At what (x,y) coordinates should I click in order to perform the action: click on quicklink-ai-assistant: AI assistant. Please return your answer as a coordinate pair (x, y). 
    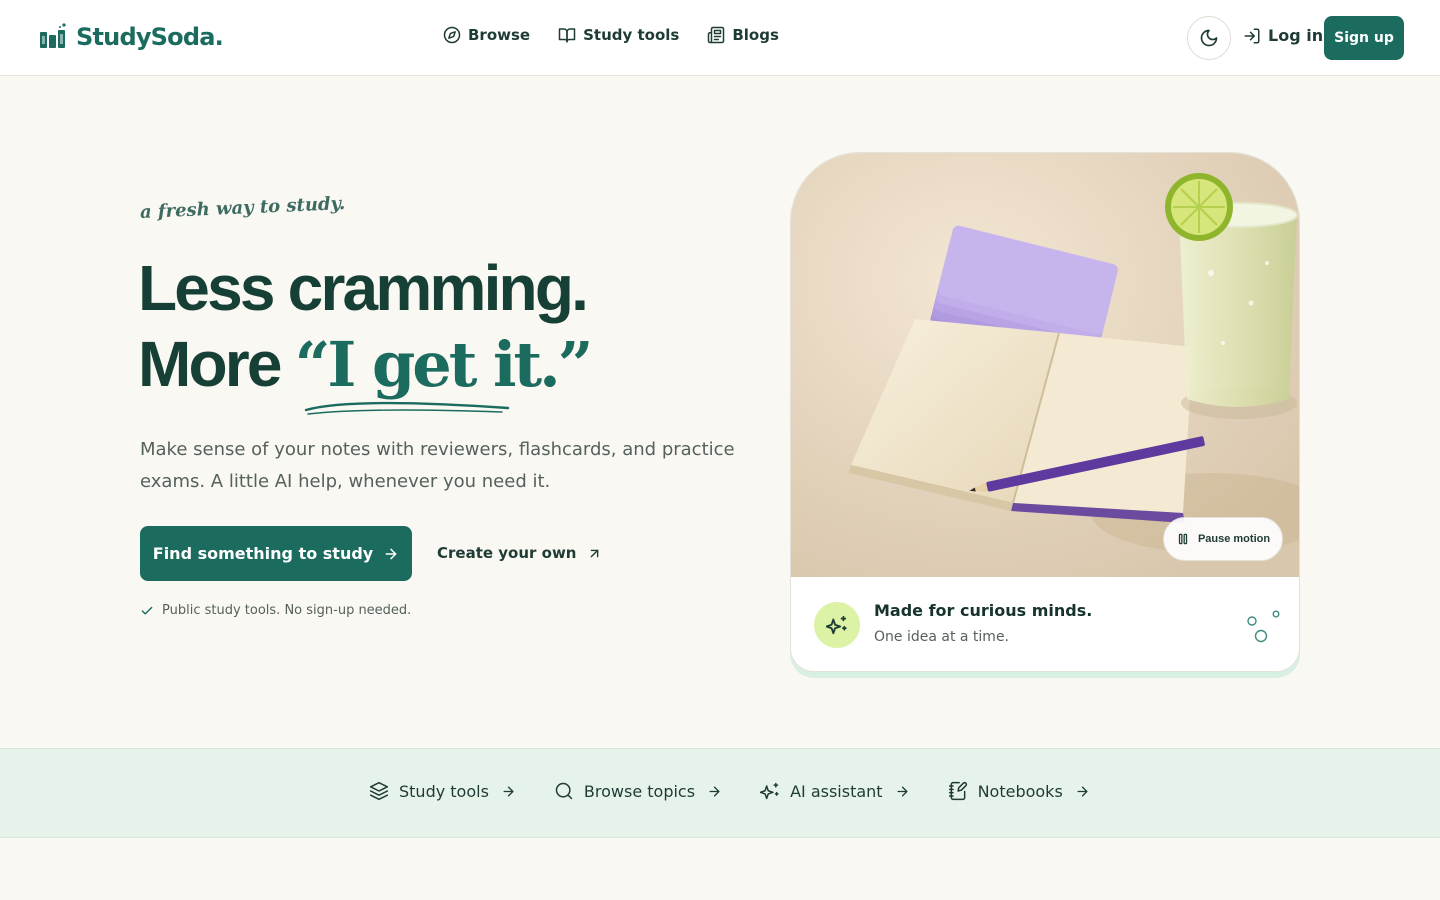
    Looking at the image, I should click on (835, 791).